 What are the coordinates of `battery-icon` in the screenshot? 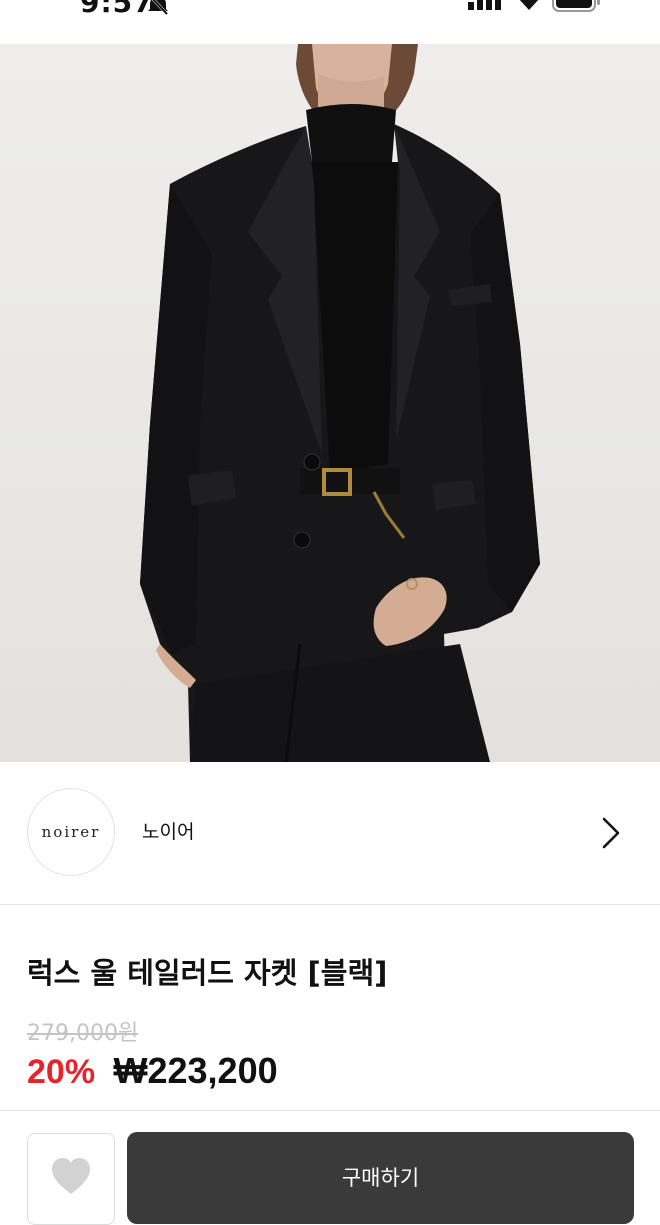 It's located at (577, 8).